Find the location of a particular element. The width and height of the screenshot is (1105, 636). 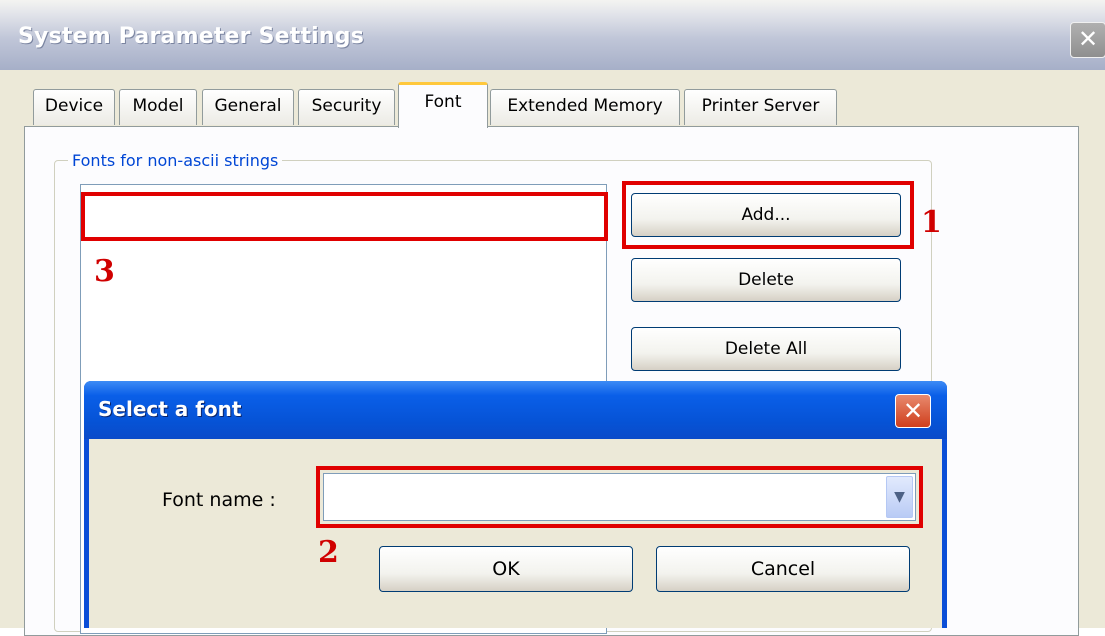

window-title: System Parameter Settings is located at coordinates (191, 36).